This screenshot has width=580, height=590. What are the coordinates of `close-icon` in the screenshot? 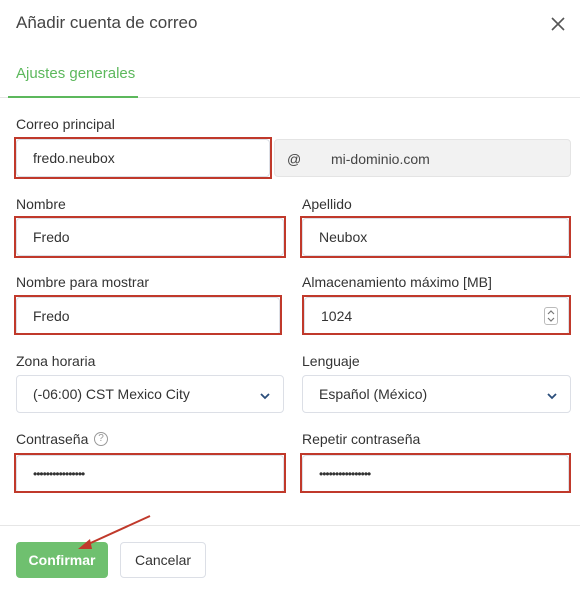 It's located at (558, 24).